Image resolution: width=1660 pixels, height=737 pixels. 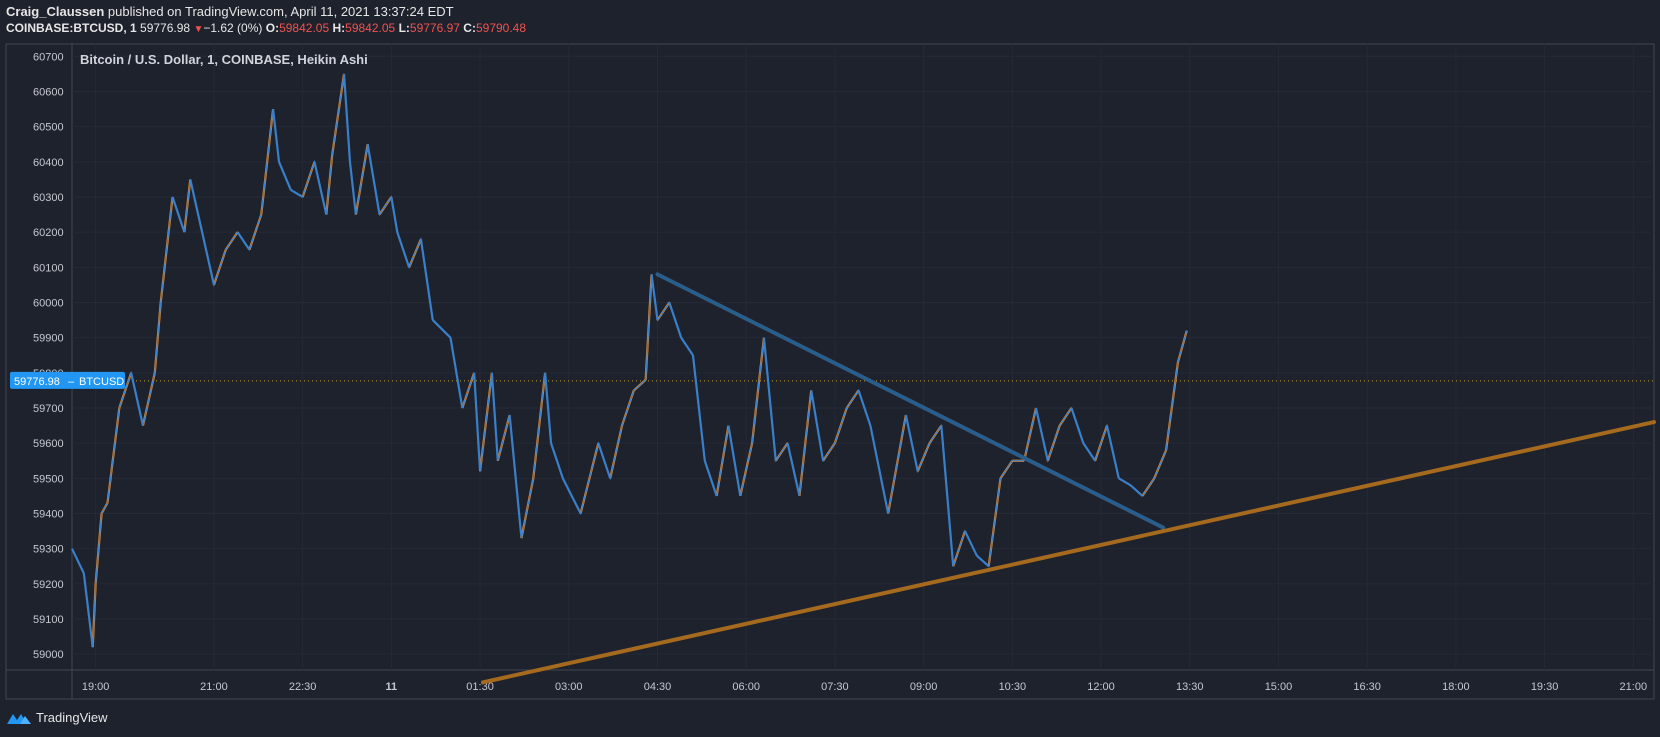 I want to click on price-tick-label: 60100, so click(x=48, y=268).